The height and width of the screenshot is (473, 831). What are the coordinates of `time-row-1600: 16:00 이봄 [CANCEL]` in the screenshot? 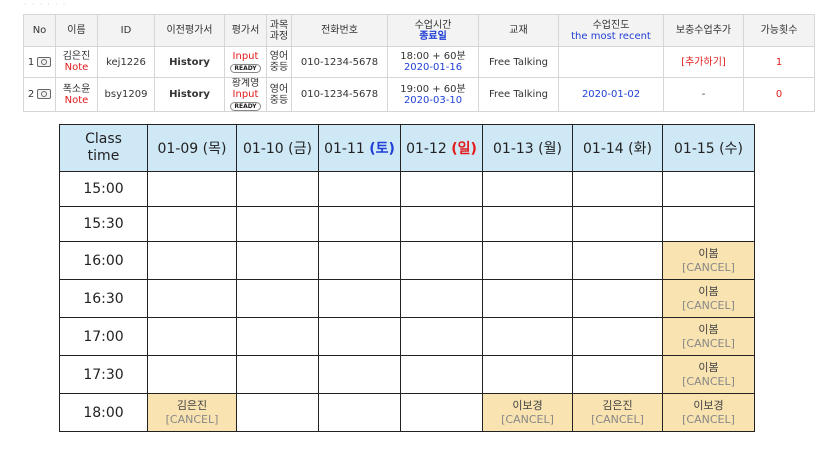 It's located at (407, 260).